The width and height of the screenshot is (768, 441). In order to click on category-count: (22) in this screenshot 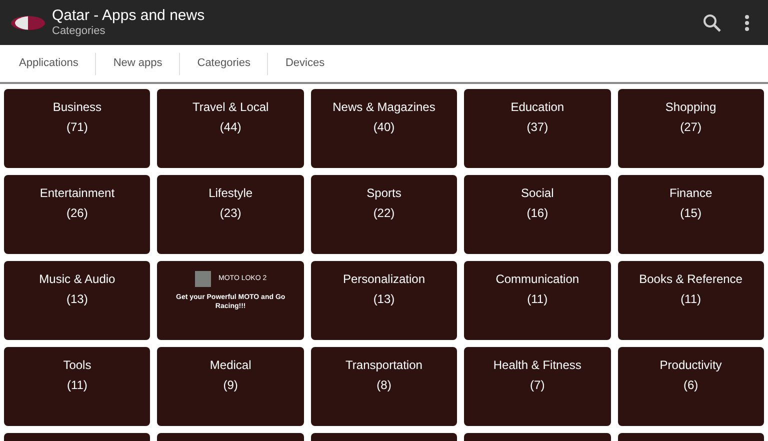, I will do `click(384, 213)`.